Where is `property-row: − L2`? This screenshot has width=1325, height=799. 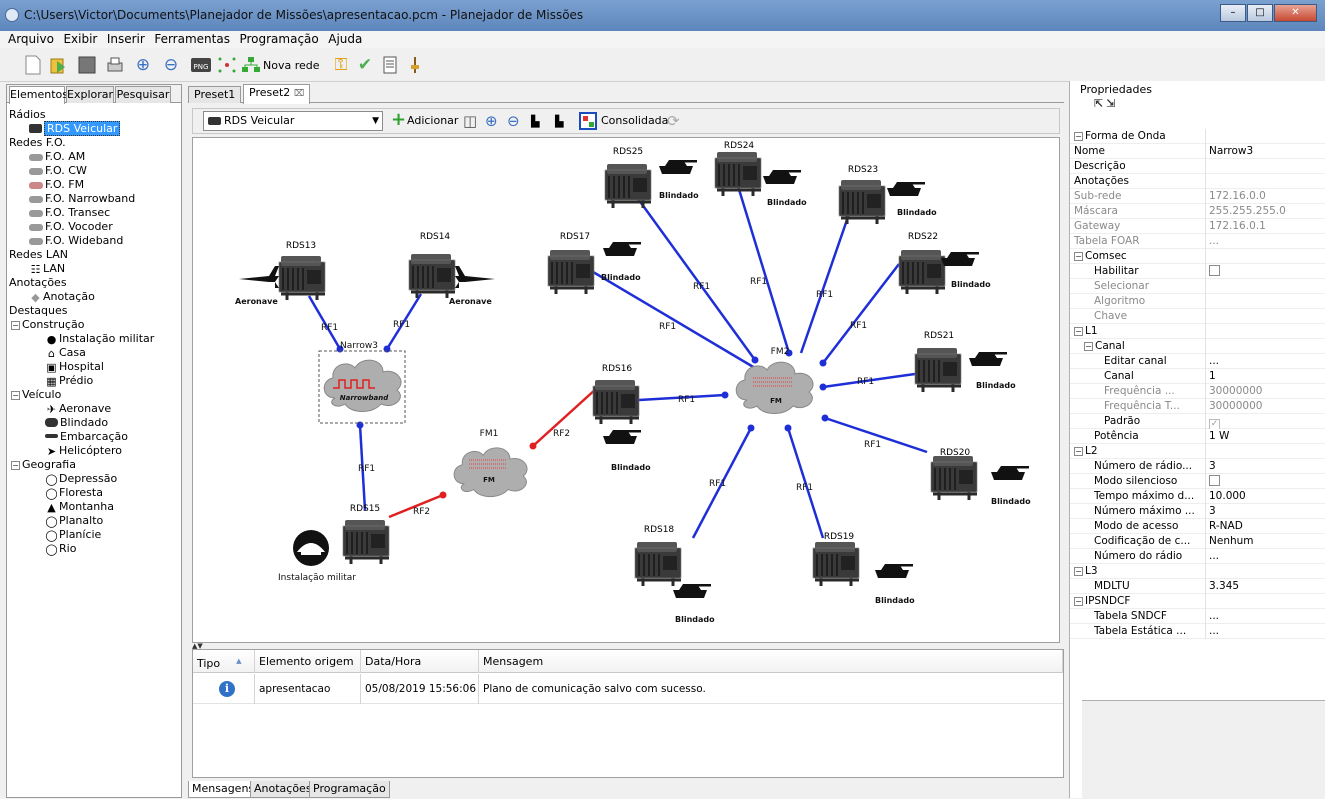
property-row: − L2 is located at coordinates (1197, 451).